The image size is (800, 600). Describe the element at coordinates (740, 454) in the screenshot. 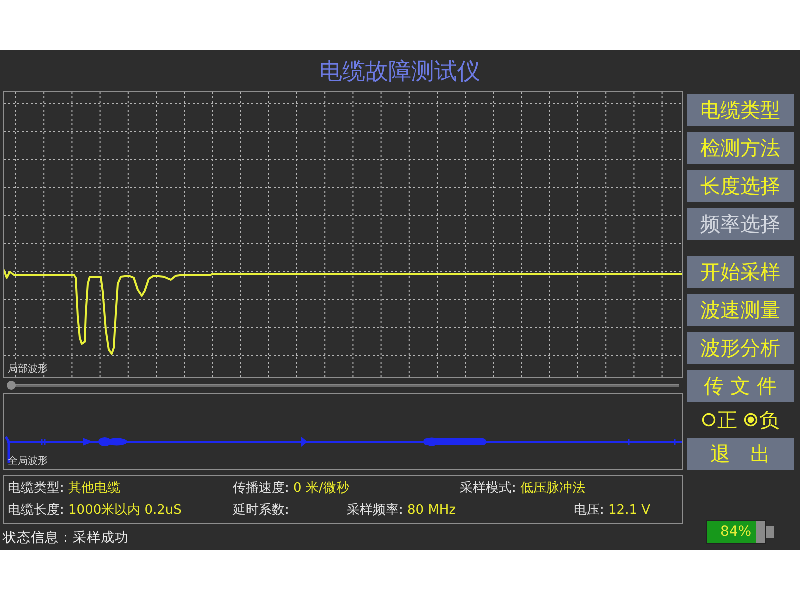

I see `exit-button: 退 出` at that location.